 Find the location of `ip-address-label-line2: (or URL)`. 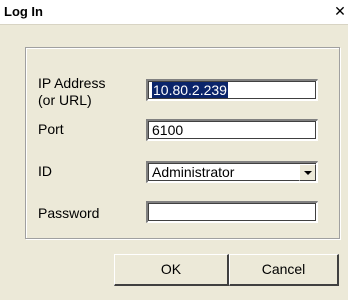

ip-address-label-line2: (or URL) is located at coordinates (65, 100).